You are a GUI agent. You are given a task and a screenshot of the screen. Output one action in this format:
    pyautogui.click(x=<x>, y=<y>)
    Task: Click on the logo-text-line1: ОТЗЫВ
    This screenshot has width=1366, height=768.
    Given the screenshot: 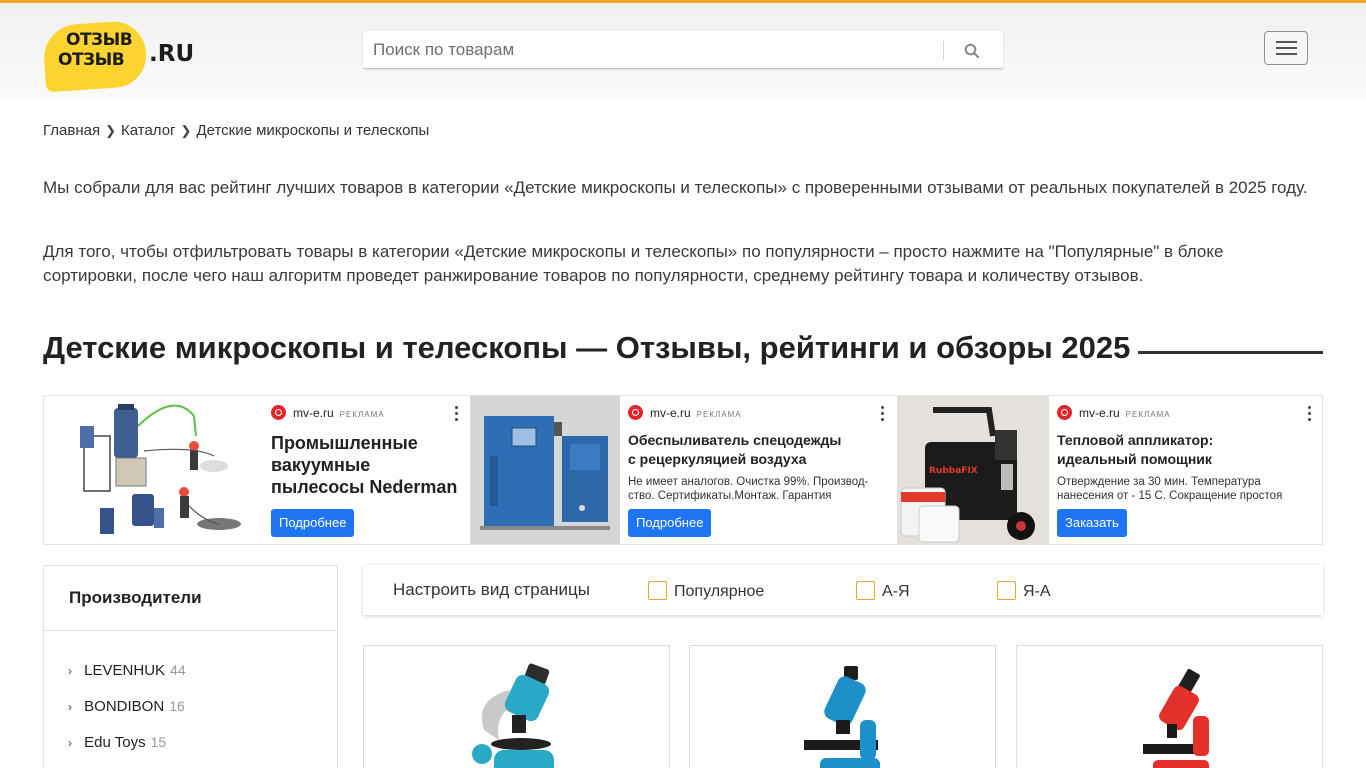 What is the action you would take?
    pyautogui.click(x=99, y=40)
    